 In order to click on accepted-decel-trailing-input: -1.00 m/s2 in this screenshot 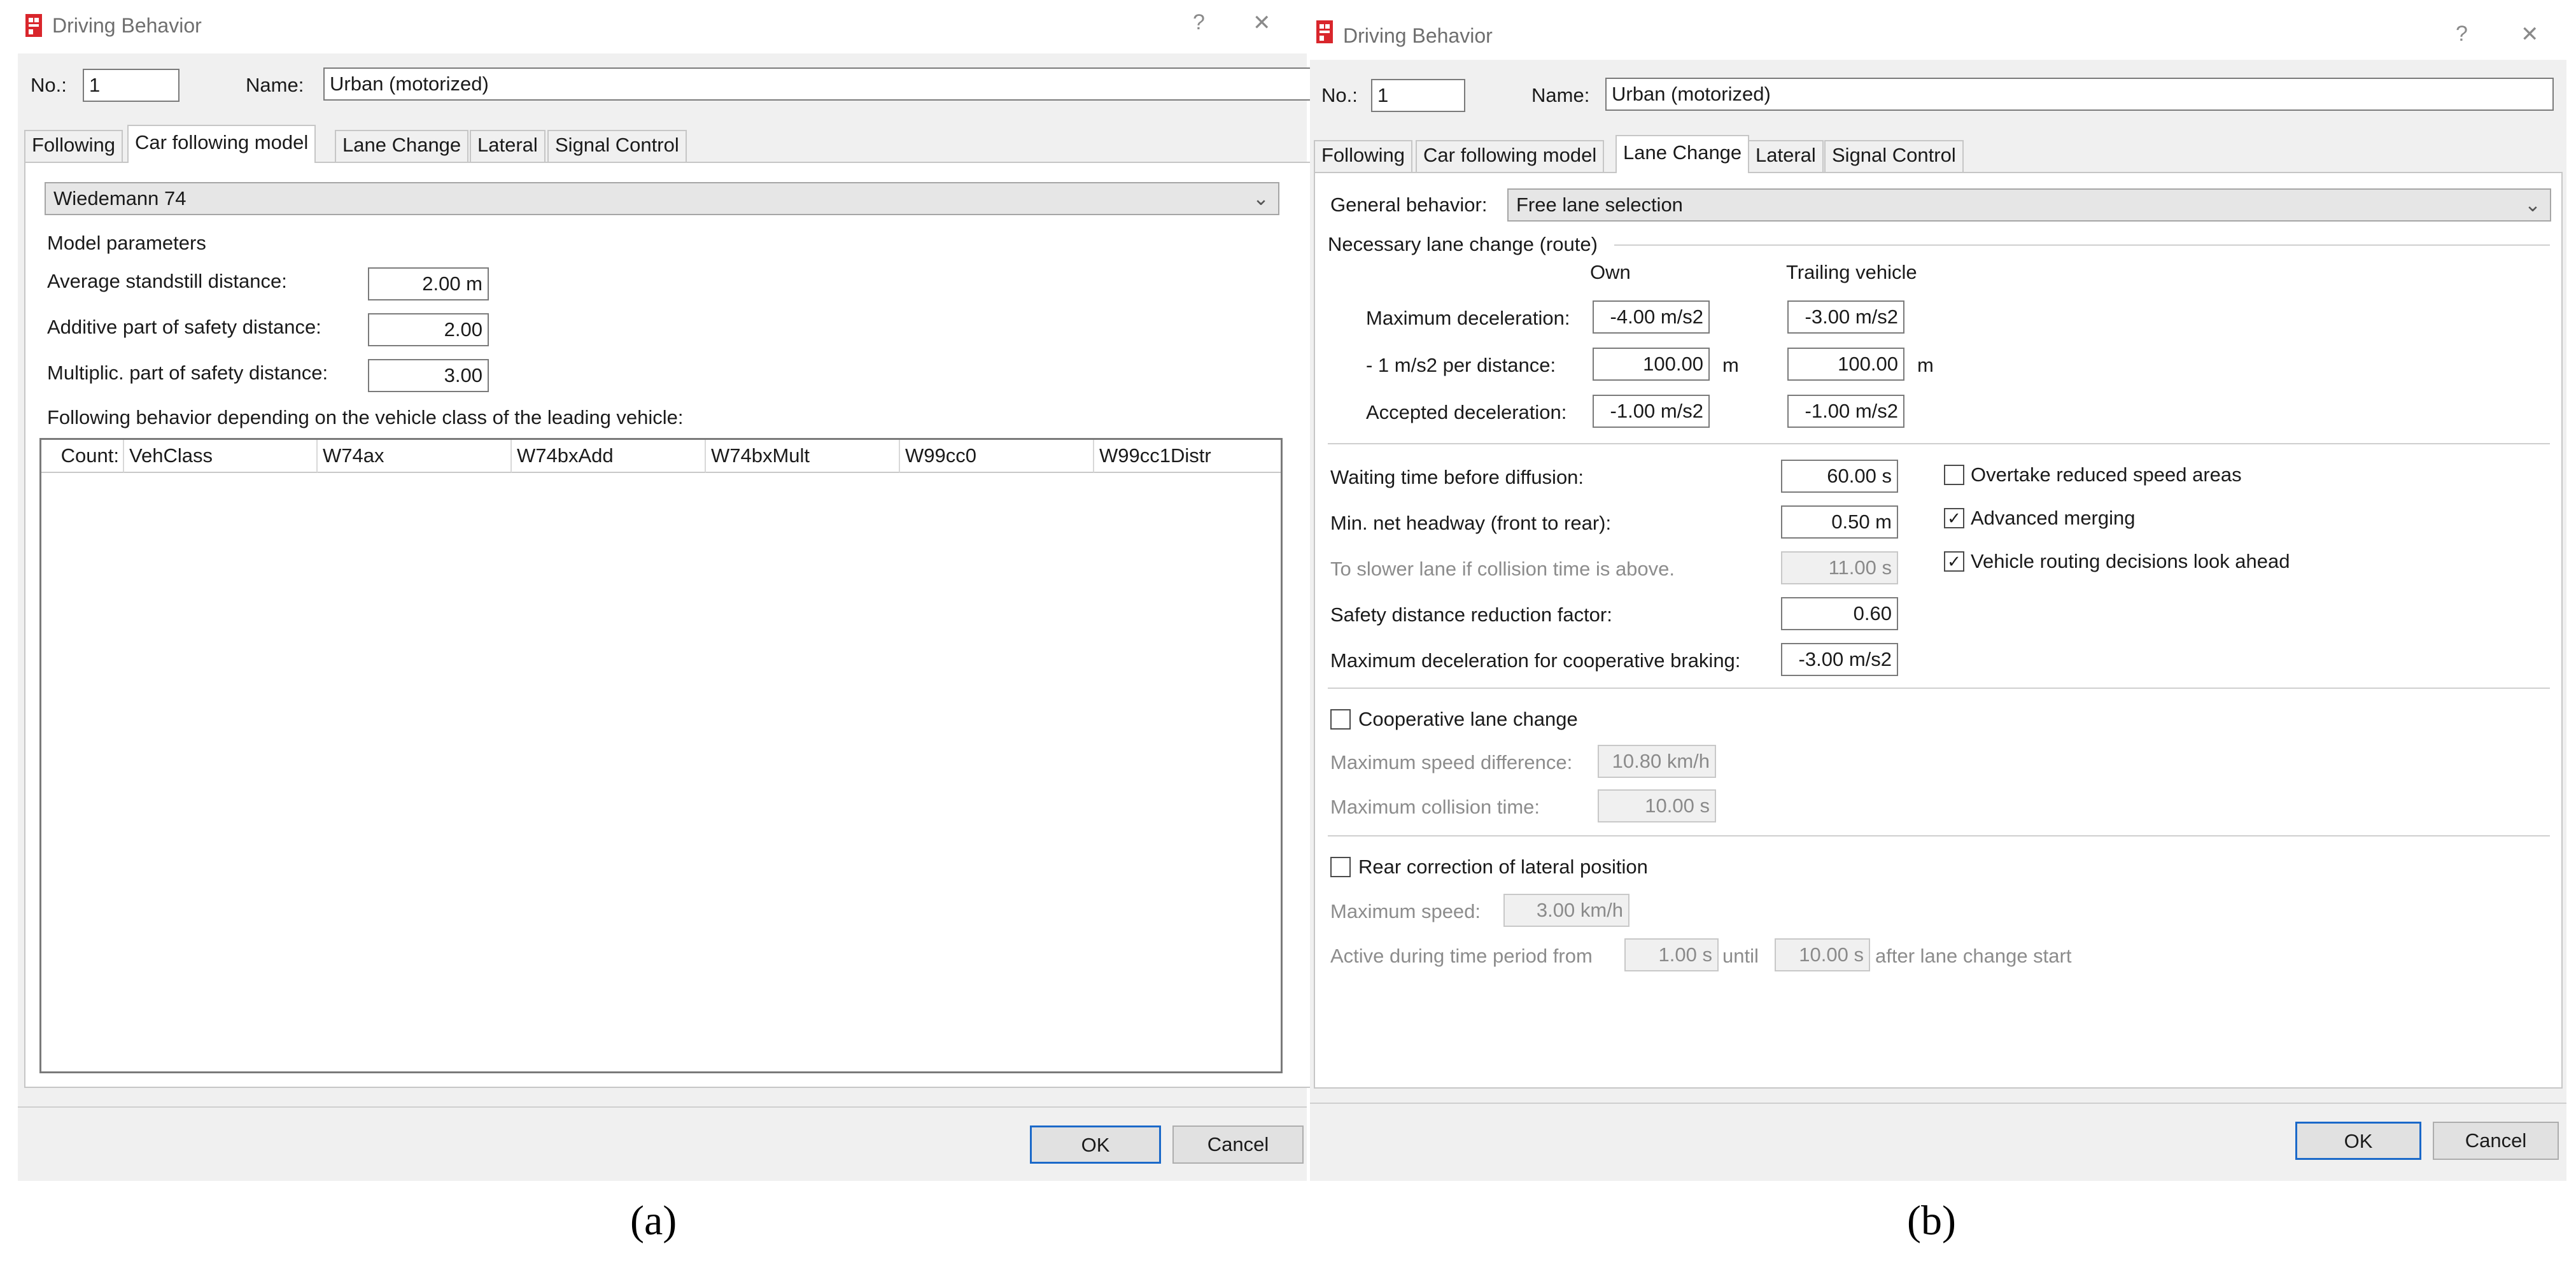, I will do `click(1846, 411)`.